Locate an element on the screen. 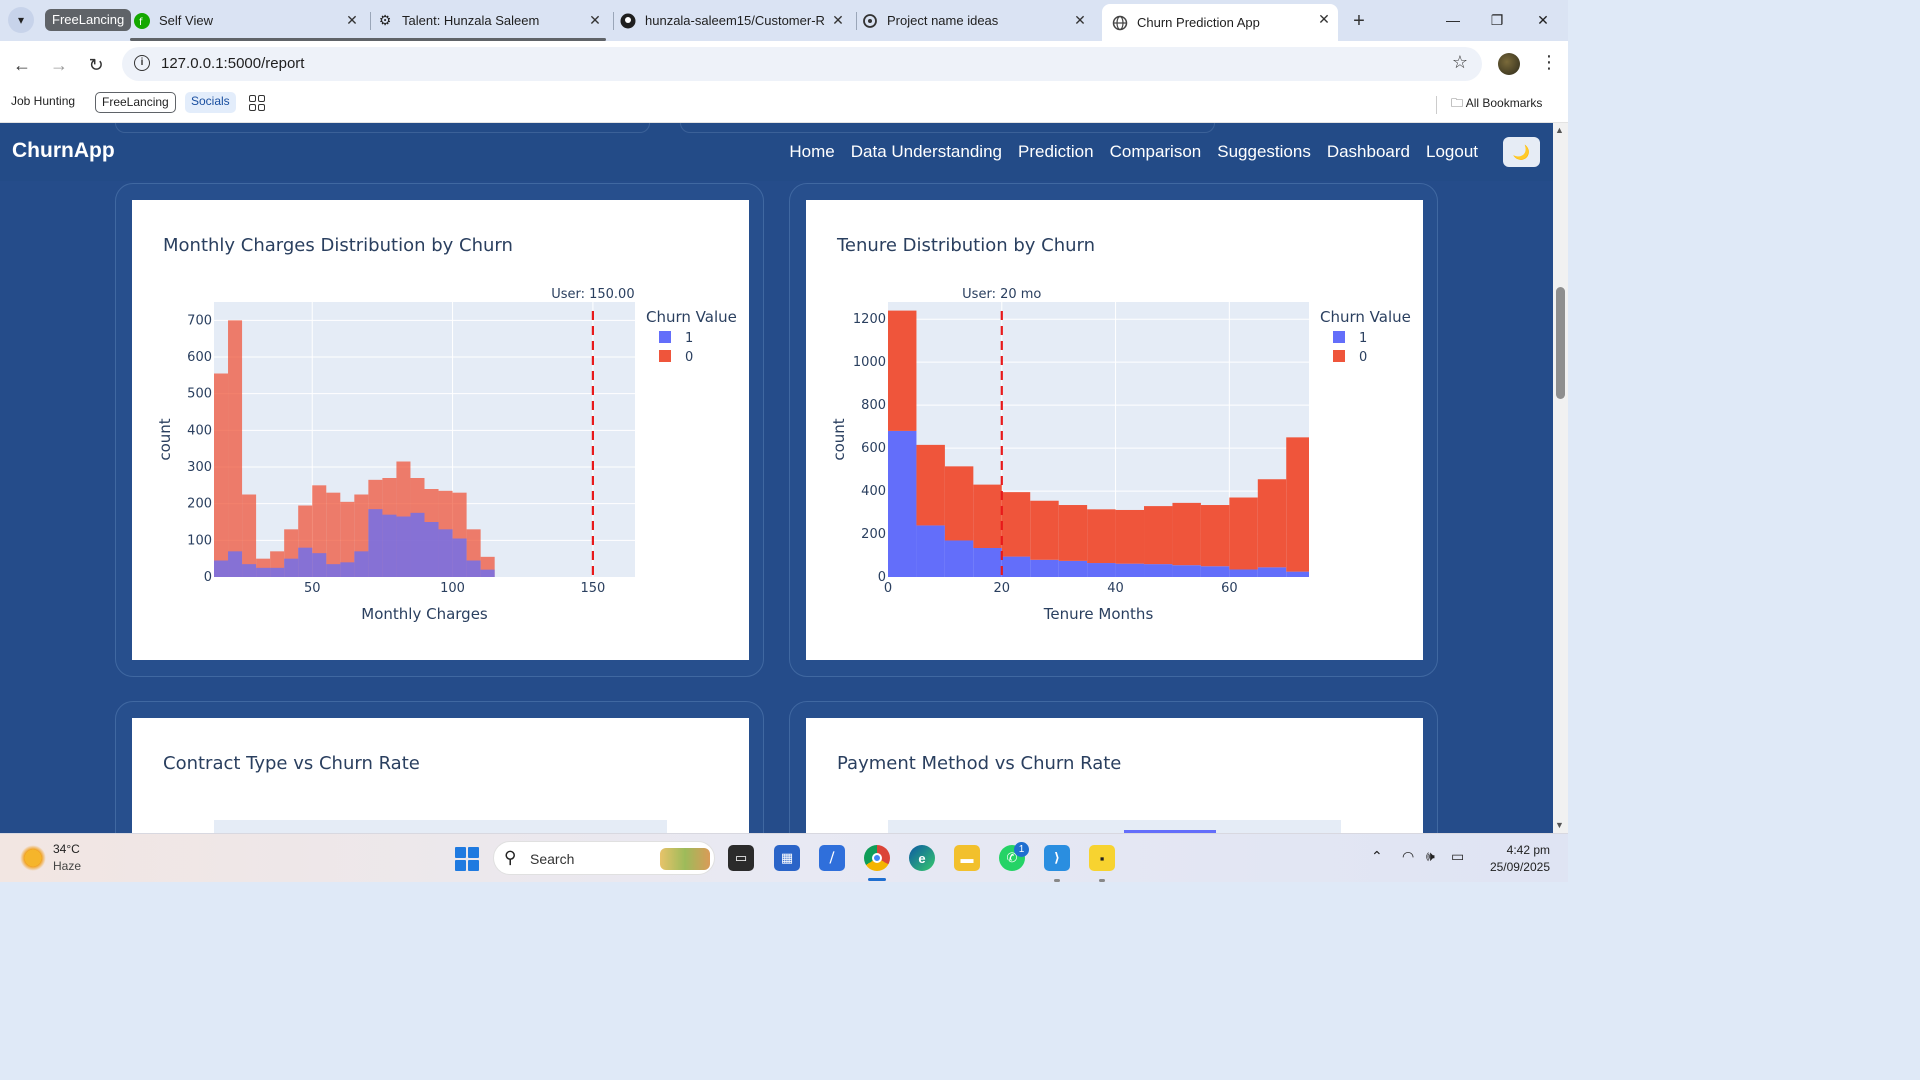  nav-home: Home is located at coordinates (811, 152).